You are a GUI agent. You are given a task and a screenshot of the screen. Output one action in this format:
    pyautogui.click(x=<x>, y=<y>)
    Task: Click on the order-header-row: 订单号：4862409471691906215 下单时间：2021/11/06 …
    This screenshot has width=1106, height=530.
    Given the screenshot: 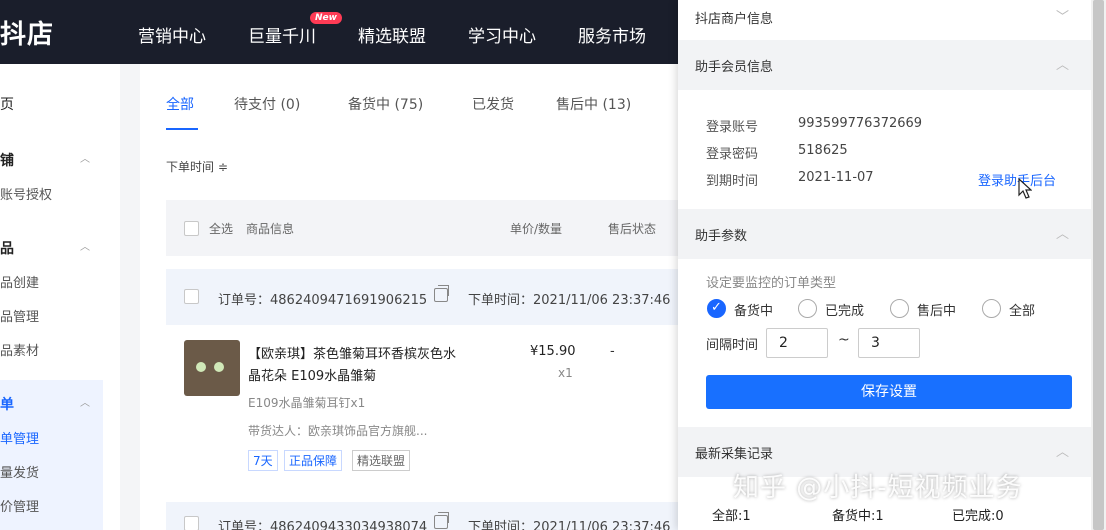 What is the action you would take?
    pyautogui.click(x=426, y=297)
    